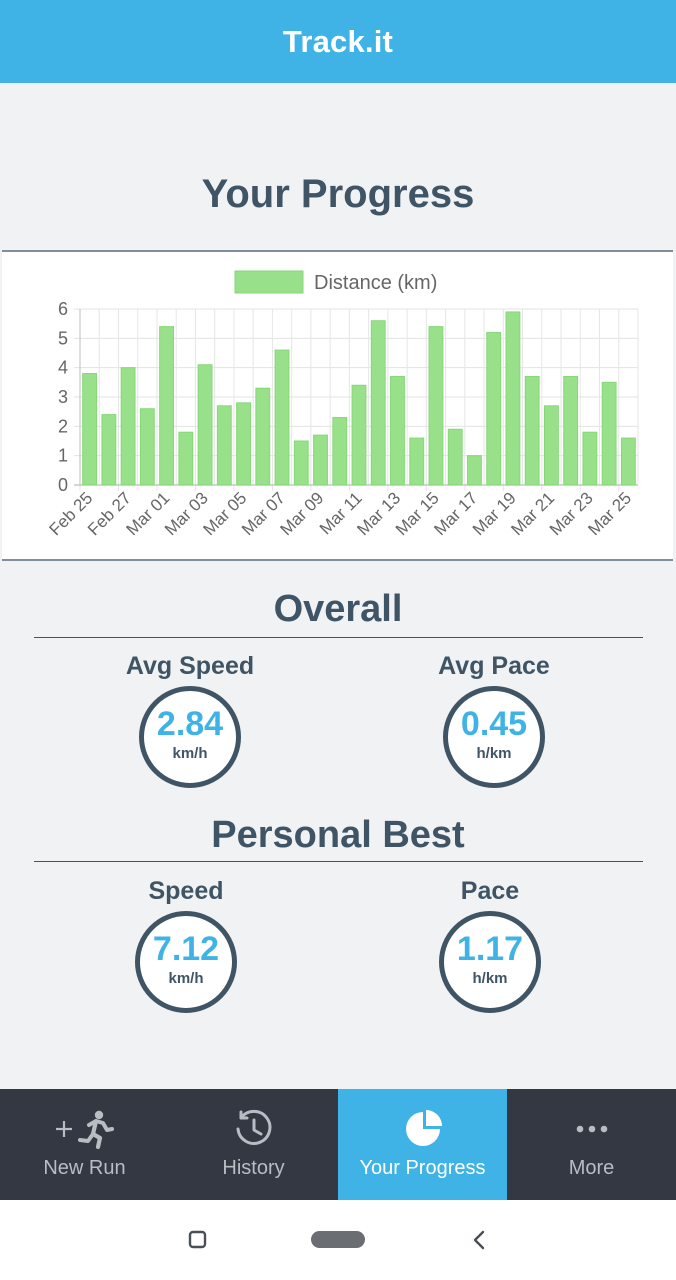 Image resolution: width=676 pixels, height=1280 pixels. I want to click on y-tick-label: 1, so click(63, 456).